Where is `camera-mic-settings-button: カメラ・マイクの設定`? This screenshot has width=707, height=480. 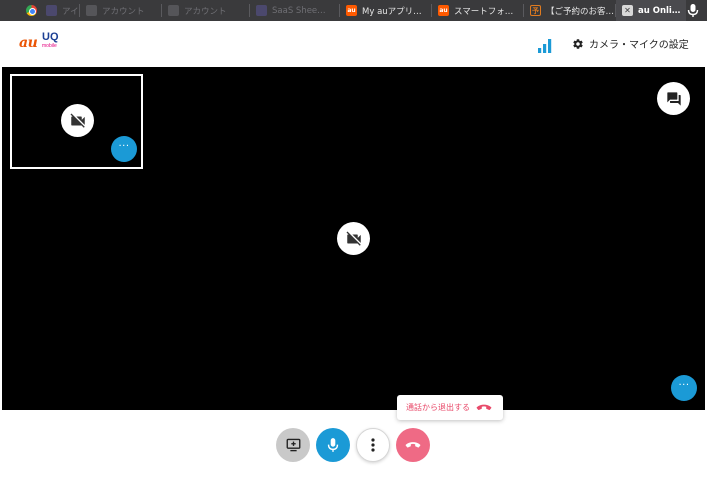 camera-mic-settings-button: カメラ・マイクの設定 is located at coordinates (630, 43).